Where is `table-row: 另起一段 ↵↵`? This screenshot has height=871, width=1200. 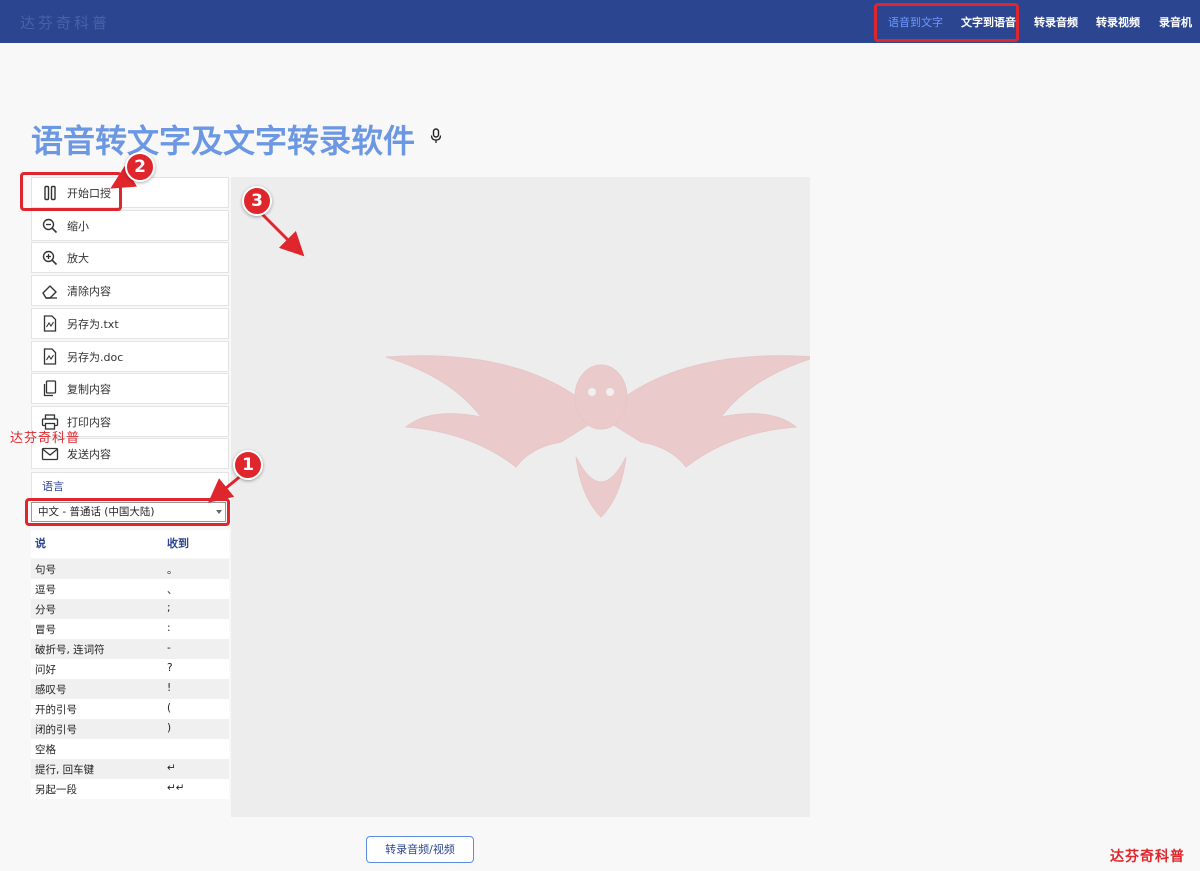
table-row: 另起一段 ↵↵ is located at coordinates (130, 789).